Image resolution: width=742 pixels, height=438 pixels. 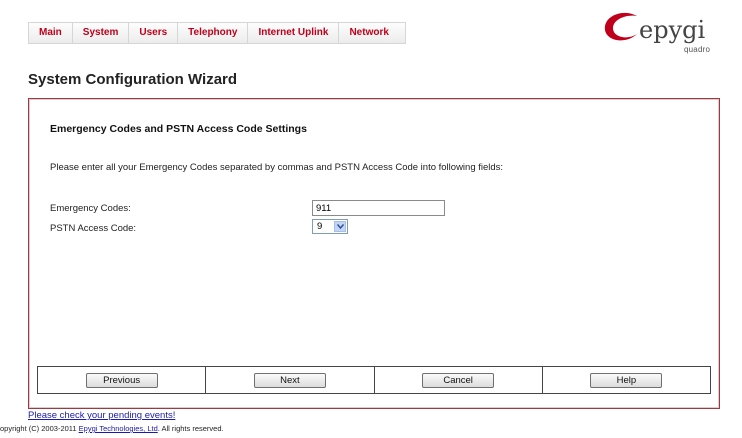 I want to click on pstn-access-code-select: 9, so click(x=330, y=226).